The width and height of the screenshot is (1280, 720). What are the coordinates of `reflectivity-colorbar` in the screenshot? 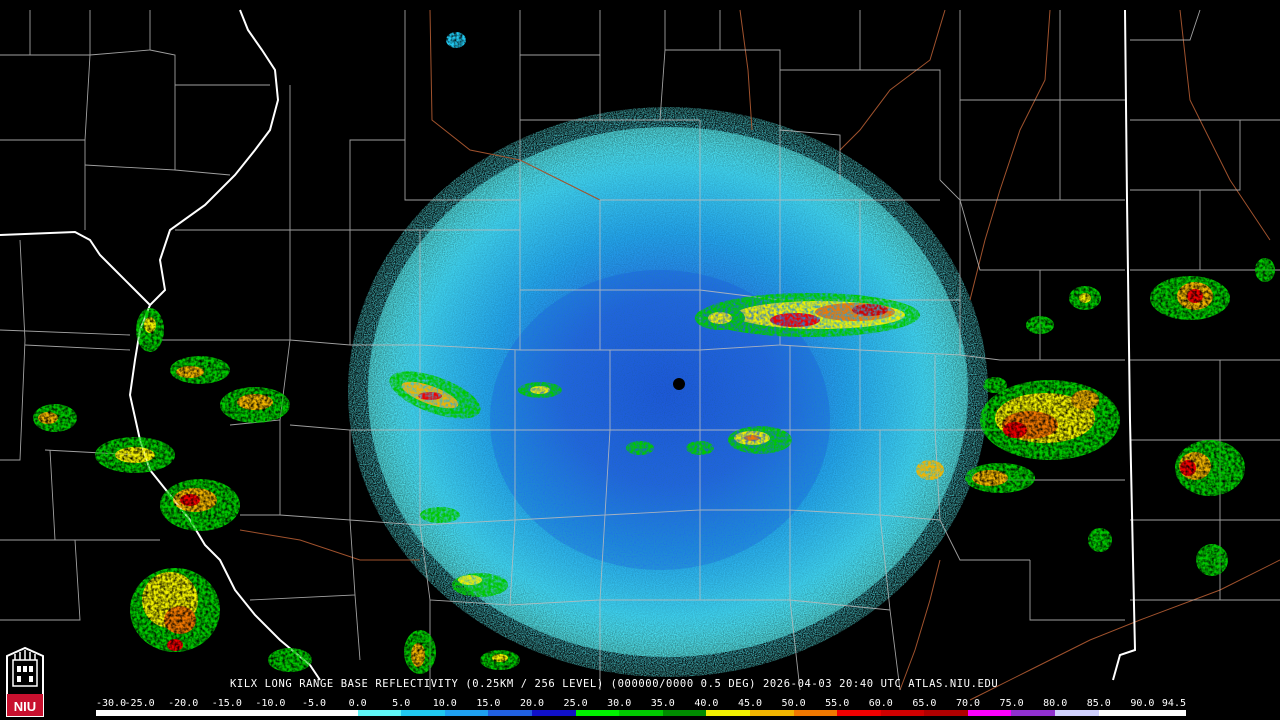 It's located at (641, 713).